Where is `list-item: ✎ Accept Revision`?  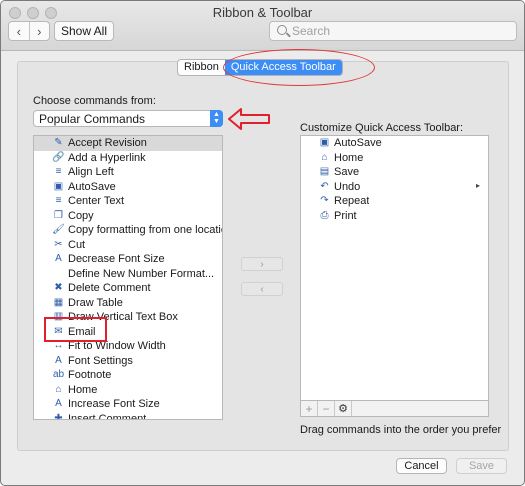 list-item: ✎ Accept Revision is located at coordinates (128, 143).